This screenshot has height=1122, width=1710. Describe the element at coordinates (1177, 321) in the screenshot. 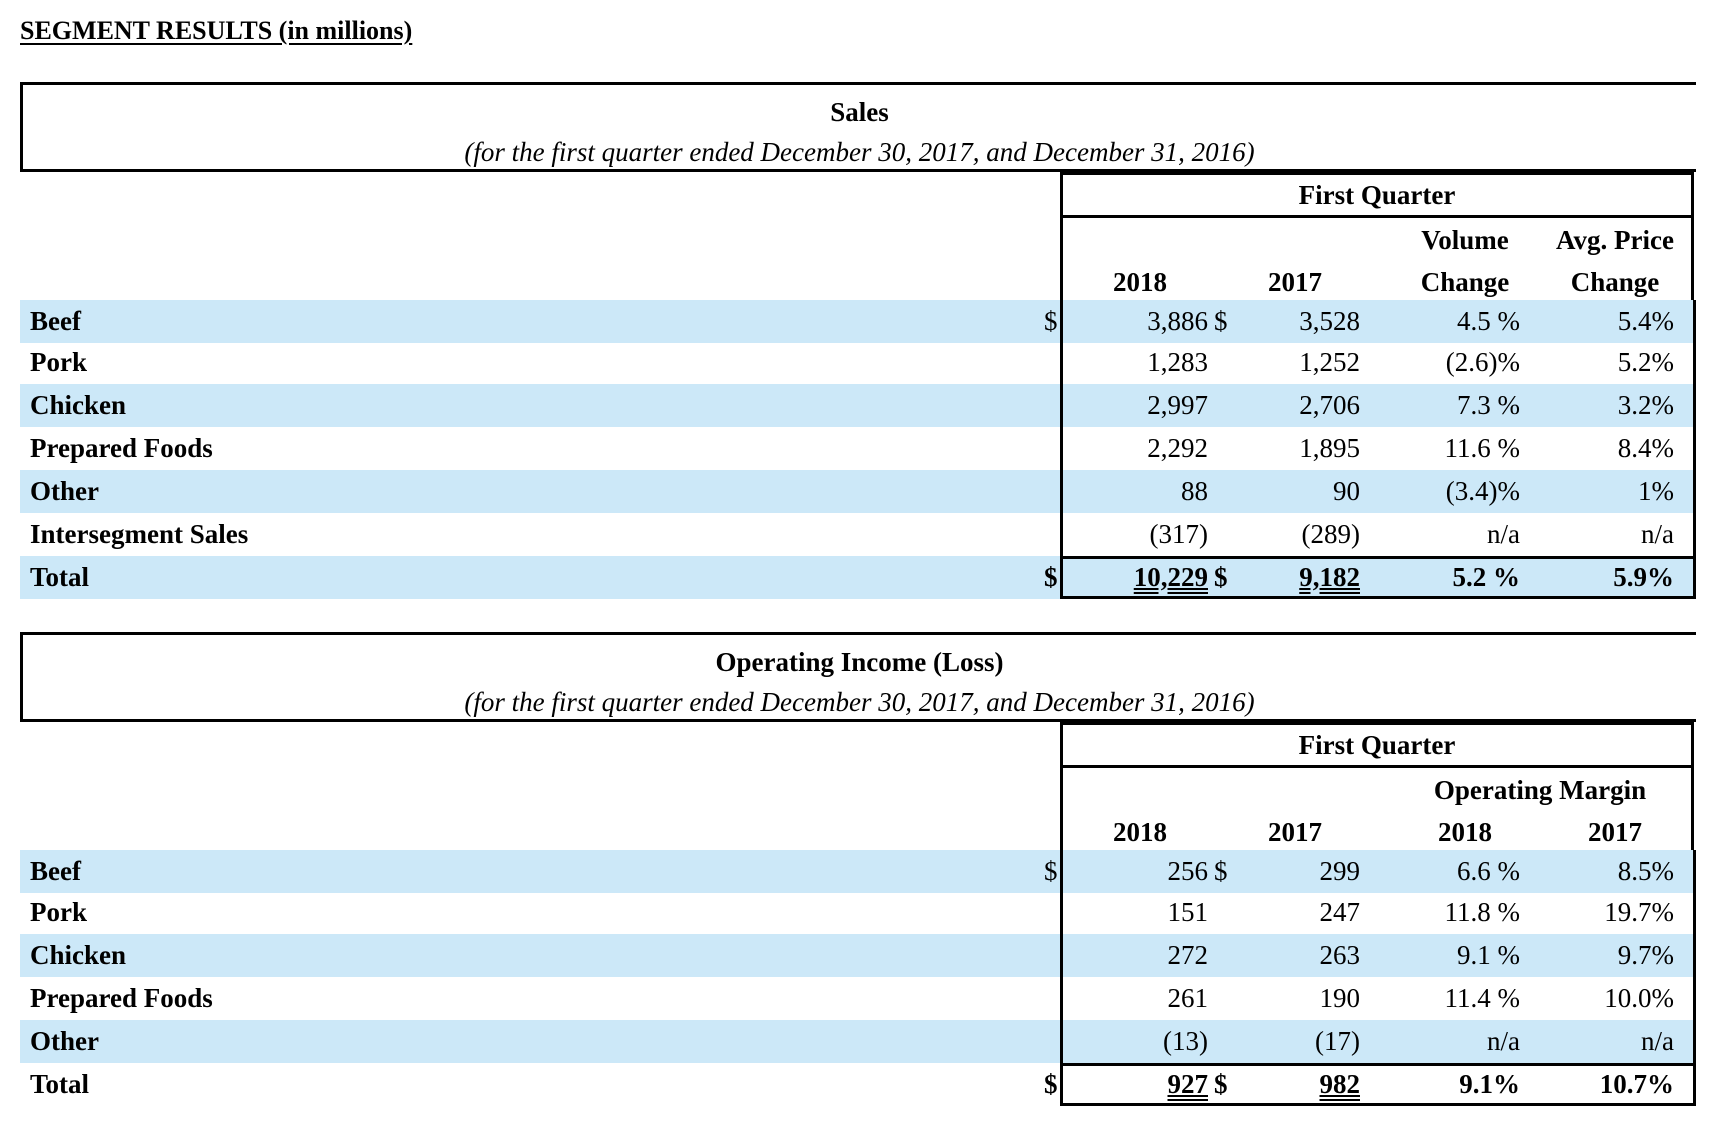

I see `value-2018: 3,886` at that location.